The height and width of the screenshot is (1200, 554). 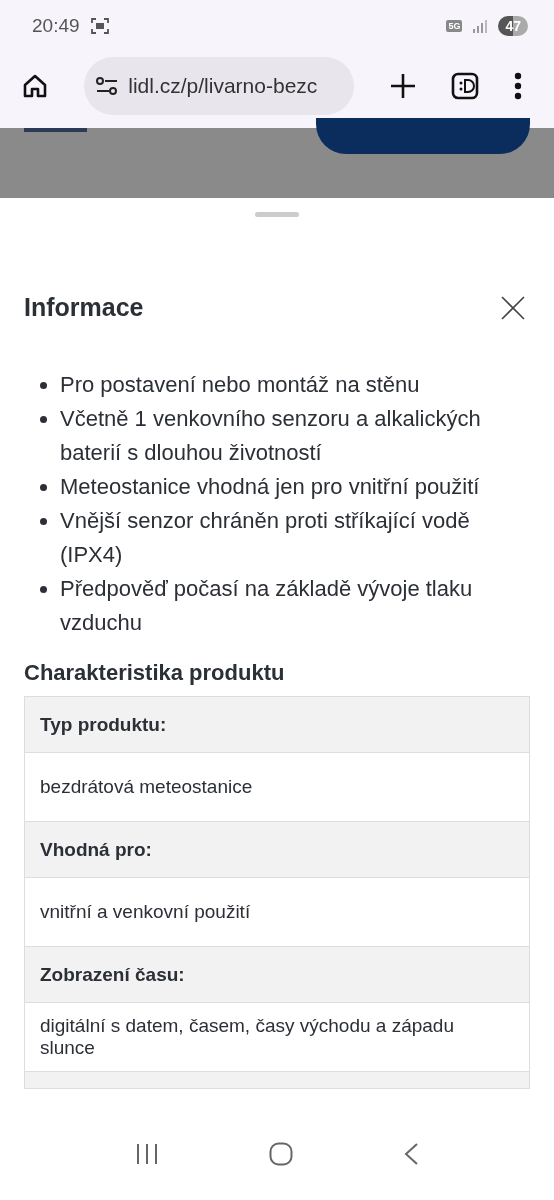 I want to click on status-time: 20:49, so click(x=56, y=26).